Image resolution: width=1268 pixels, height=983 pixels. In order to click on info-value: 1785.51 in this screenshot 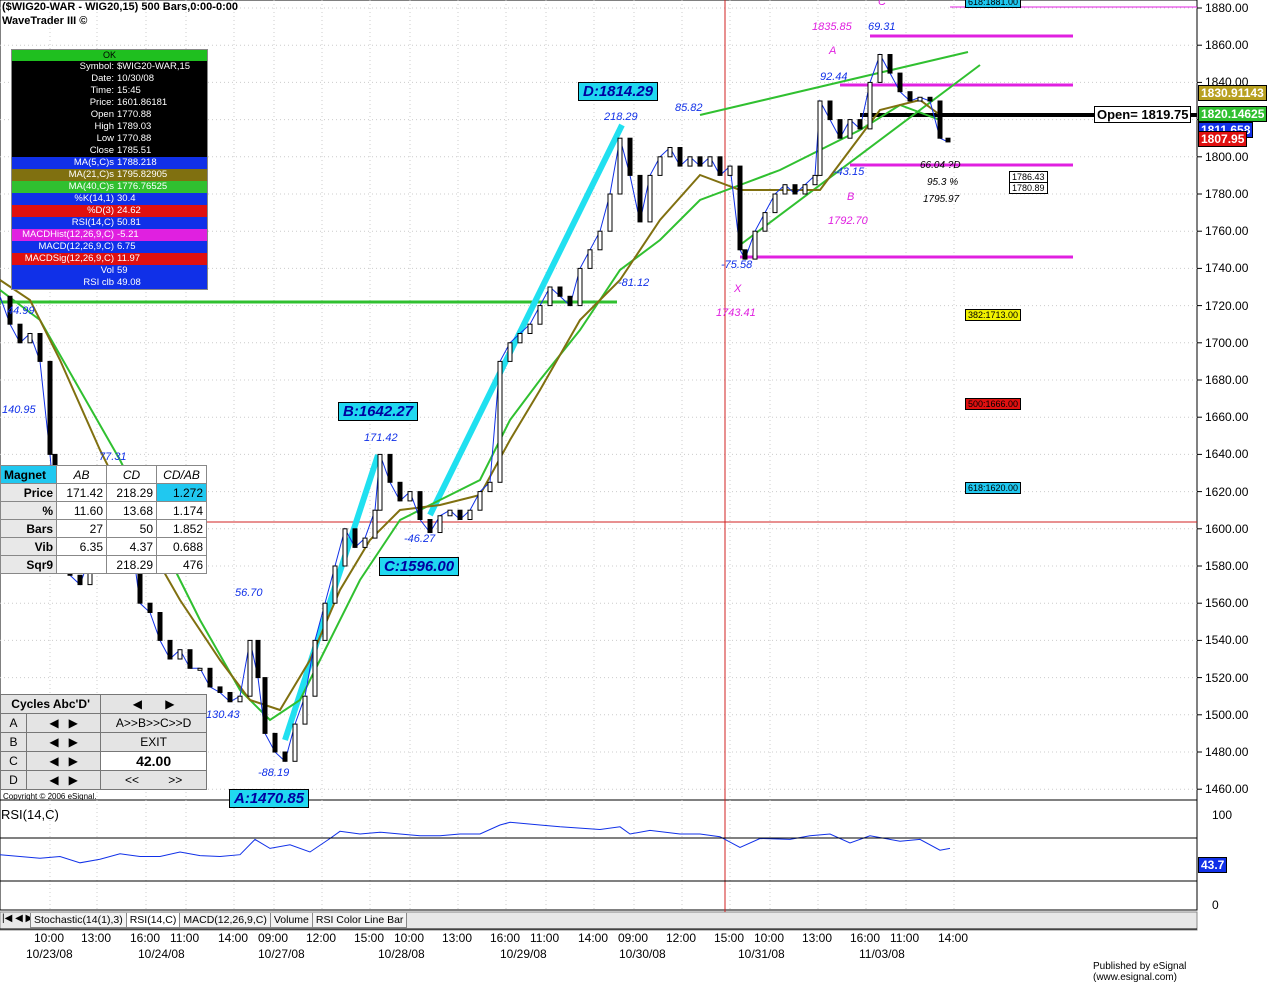, I will do `click(134, 150)`.